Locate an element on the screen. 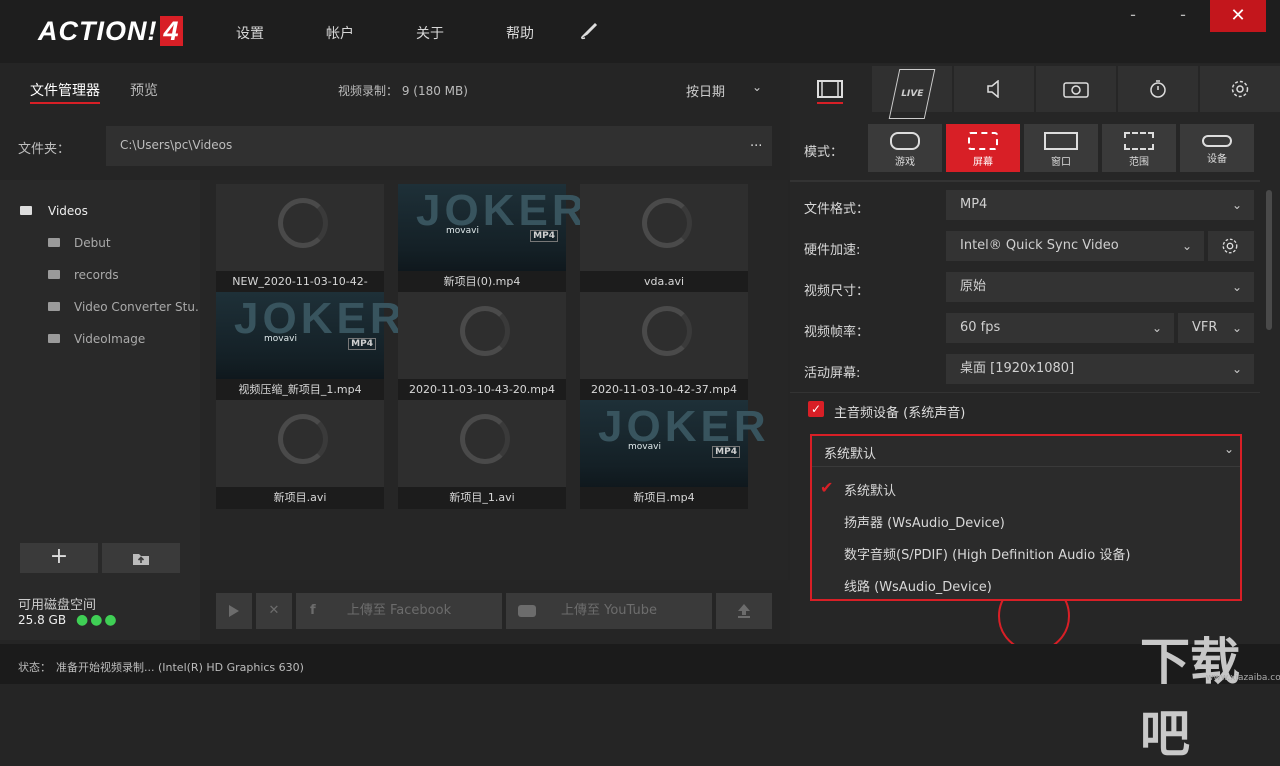 The width and height of the screenshot is (1280, 766). thumbnail-caption: 新项目.avi is located at coordinates (300, 498).